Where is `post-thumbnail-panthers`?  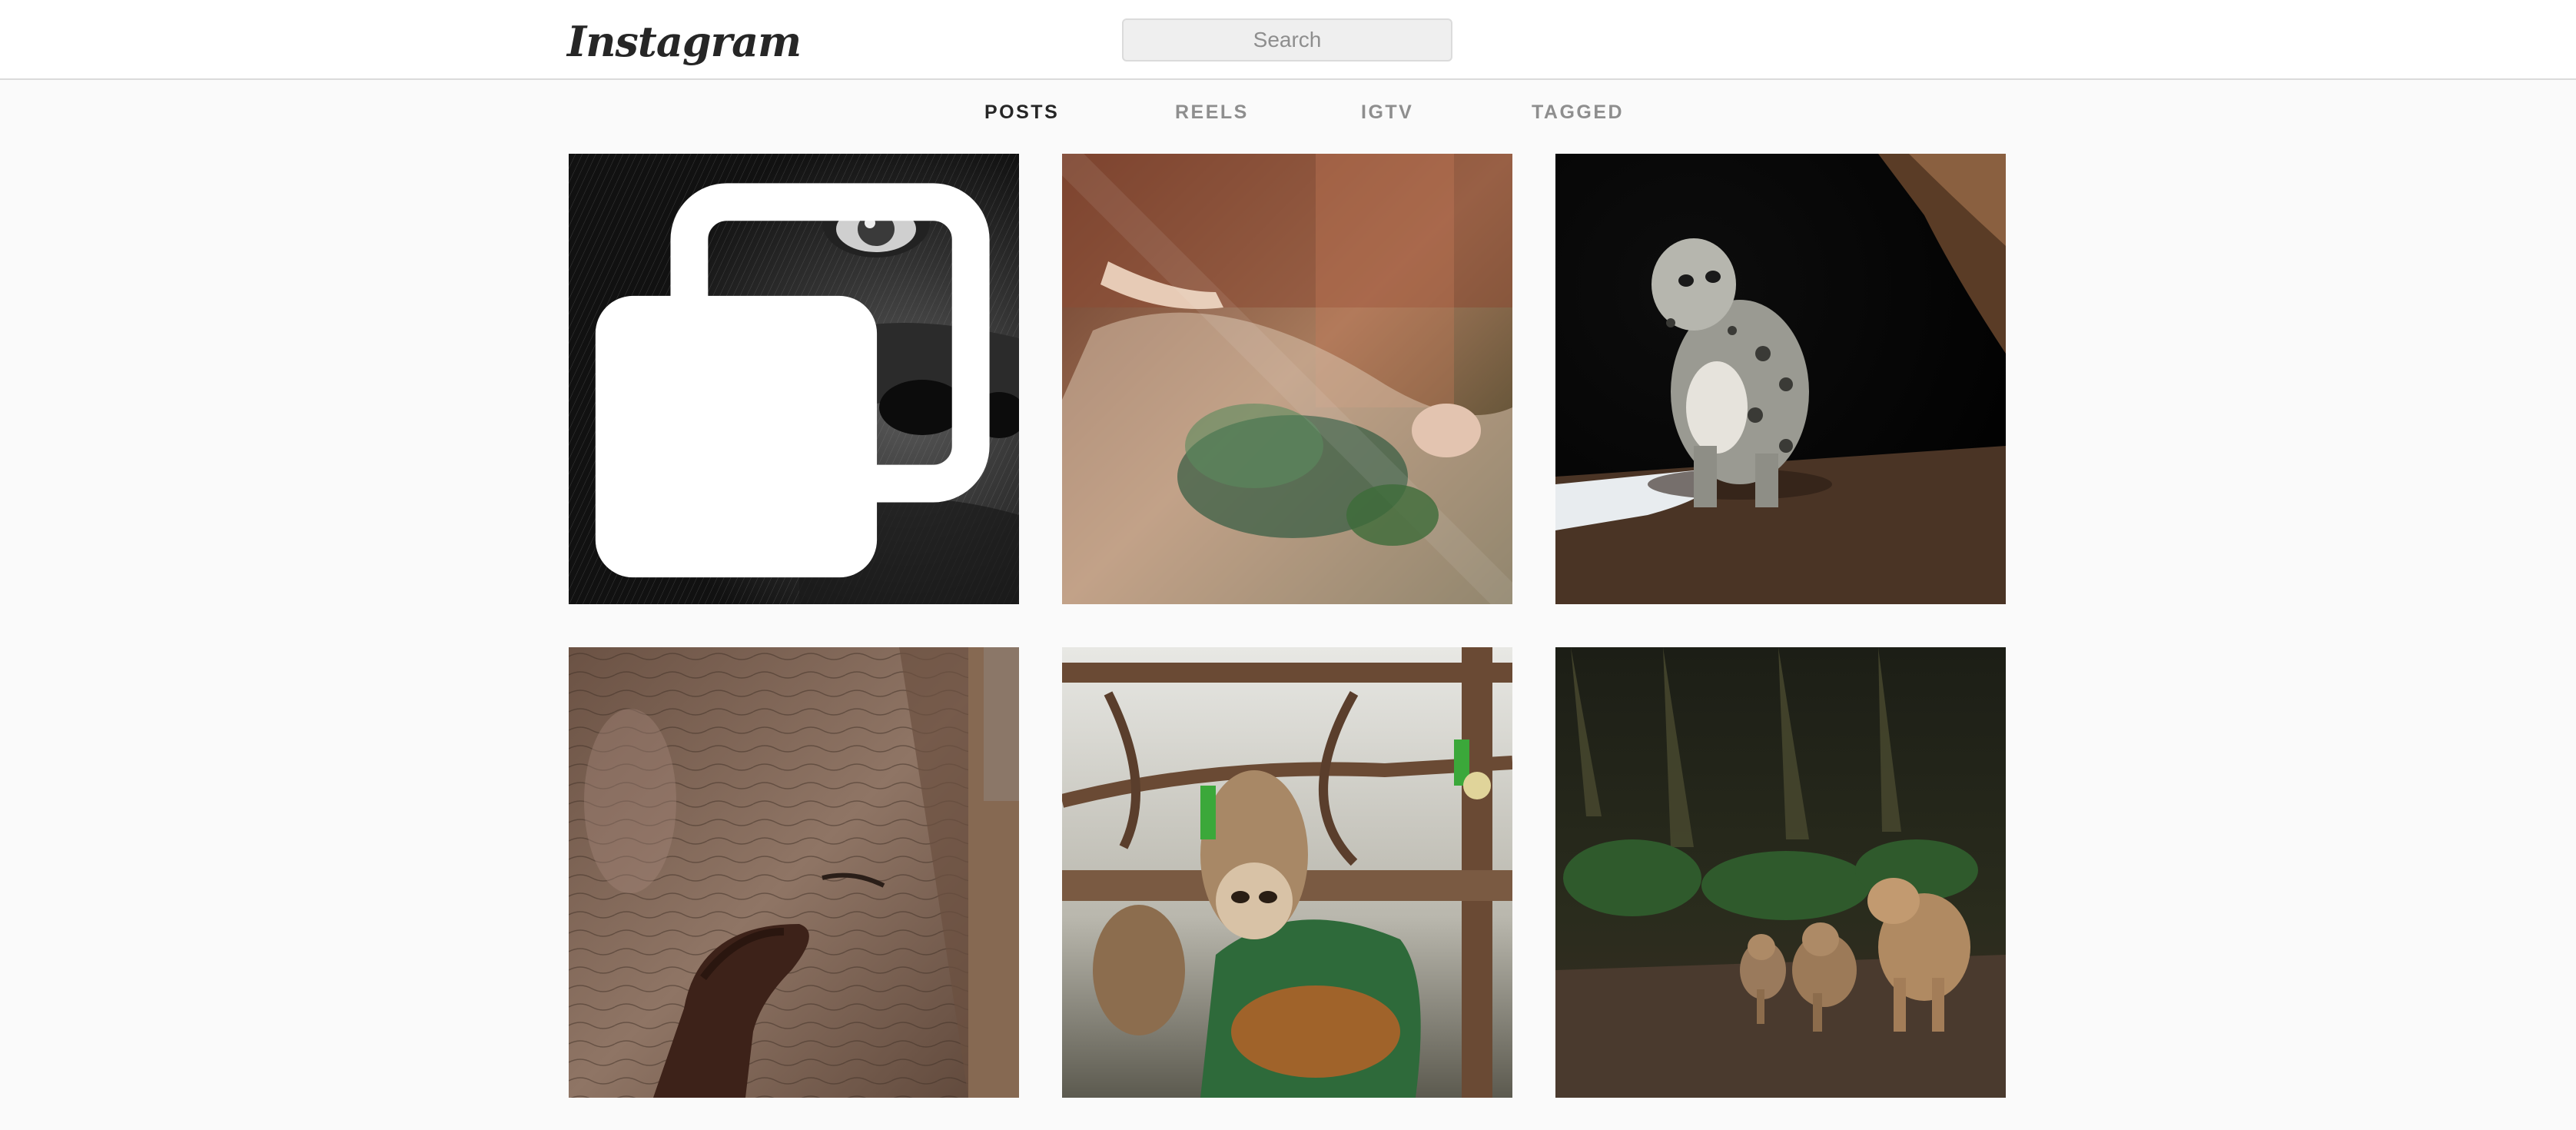 post-thumbnail-panthers is located at coordinates (1780, 872).